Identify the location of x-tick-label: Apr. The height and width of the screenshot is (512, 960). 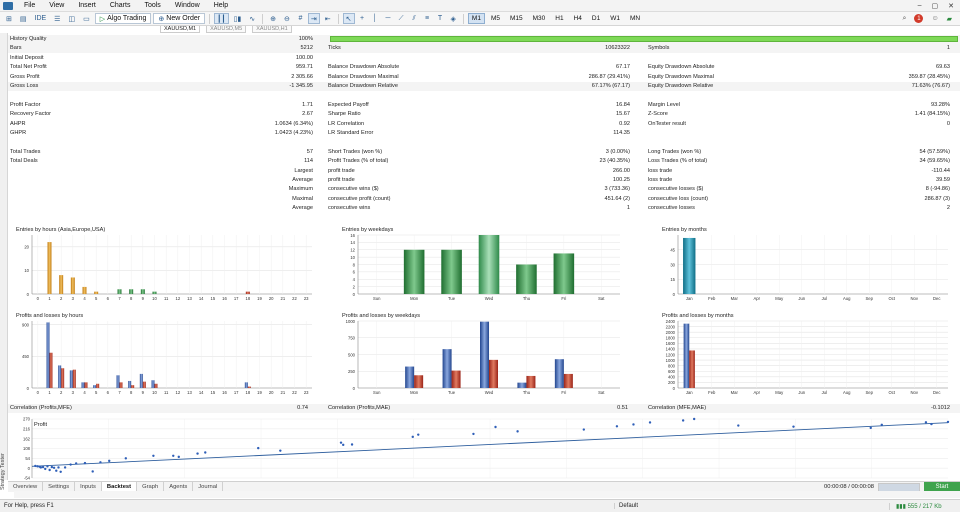
(756, 392).